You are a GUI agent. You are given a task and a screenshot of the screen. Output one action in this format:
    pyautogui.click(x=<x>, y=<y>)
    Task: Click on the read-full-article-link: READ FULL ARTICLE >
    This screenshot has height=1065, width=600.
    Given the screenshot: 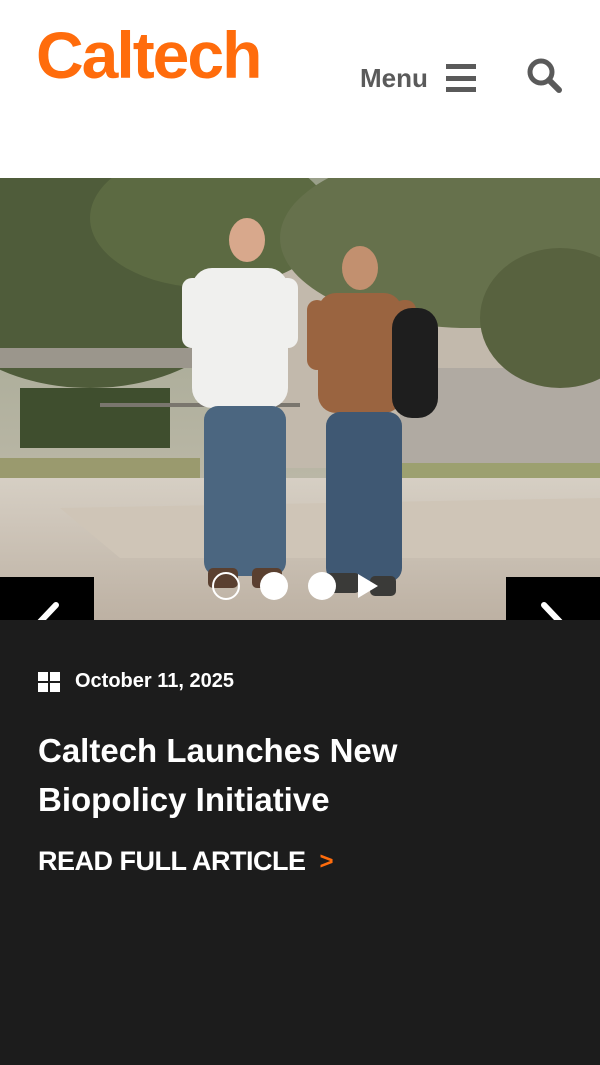 What is the action you would take?
    pyautogui.click(x=186, y=861)
    